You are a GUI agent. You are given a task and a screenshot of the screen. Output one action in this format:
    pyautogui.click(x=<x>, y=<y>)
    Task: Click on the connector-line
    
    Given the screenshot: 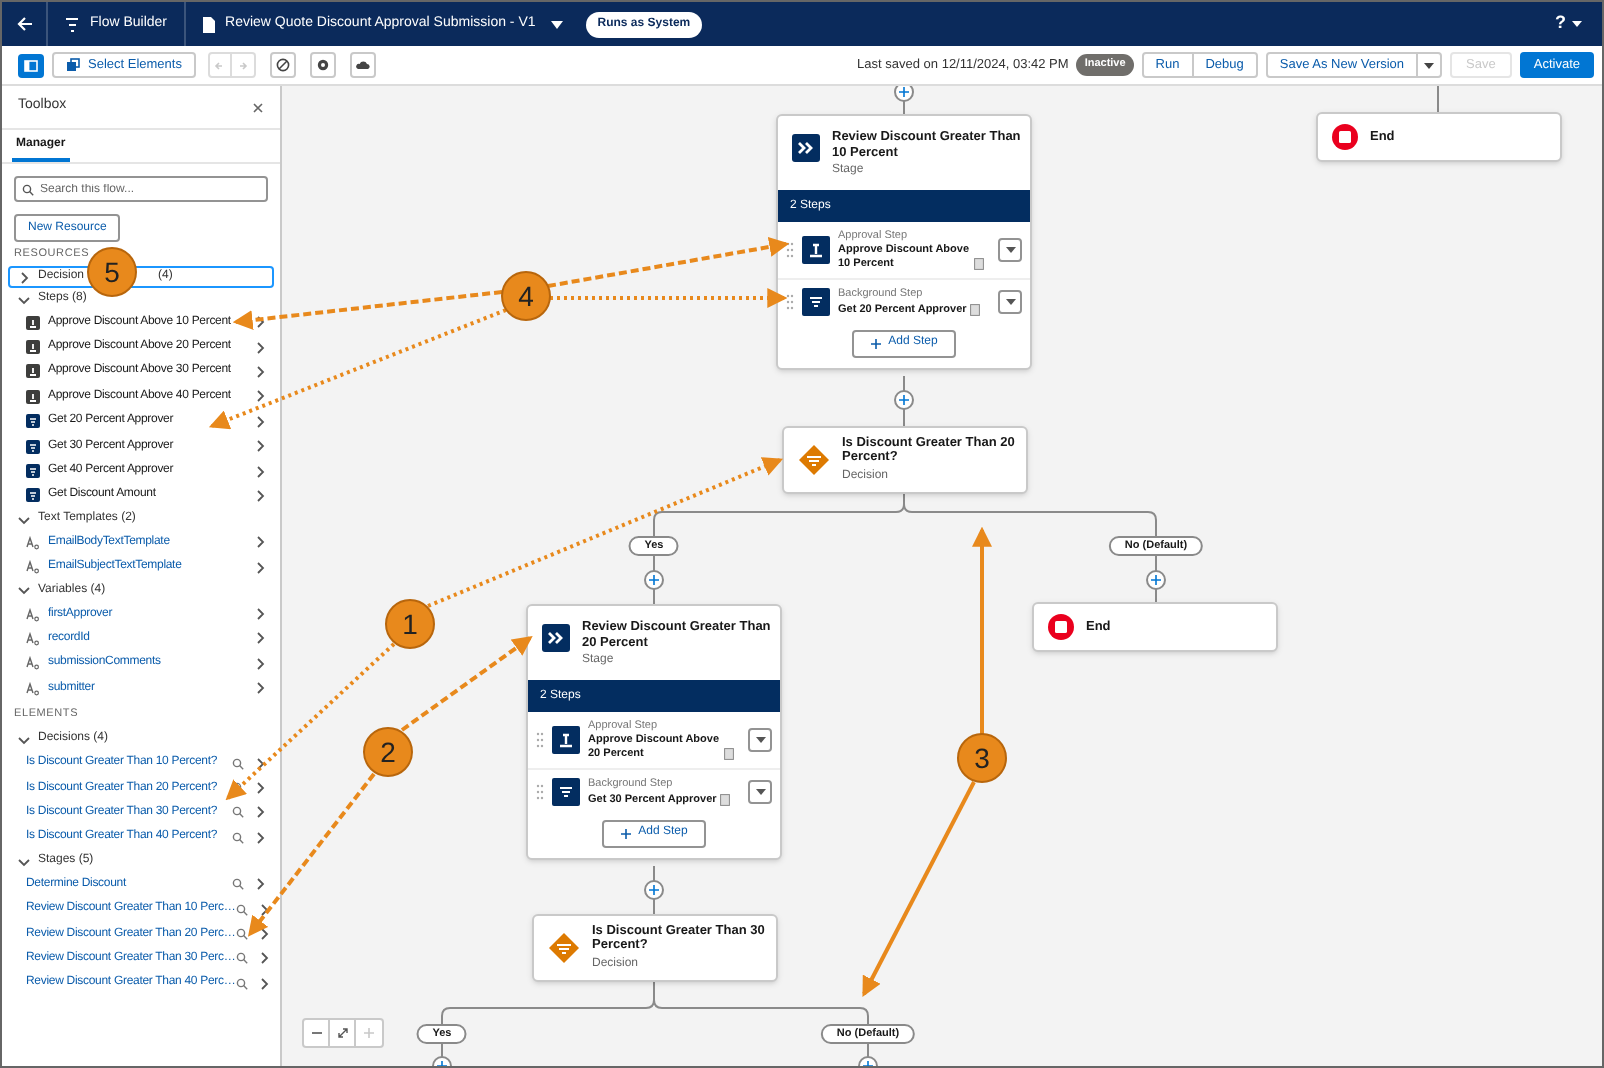 What is the action you would take?
    pyautogui.click(x=1438, y=99)
    